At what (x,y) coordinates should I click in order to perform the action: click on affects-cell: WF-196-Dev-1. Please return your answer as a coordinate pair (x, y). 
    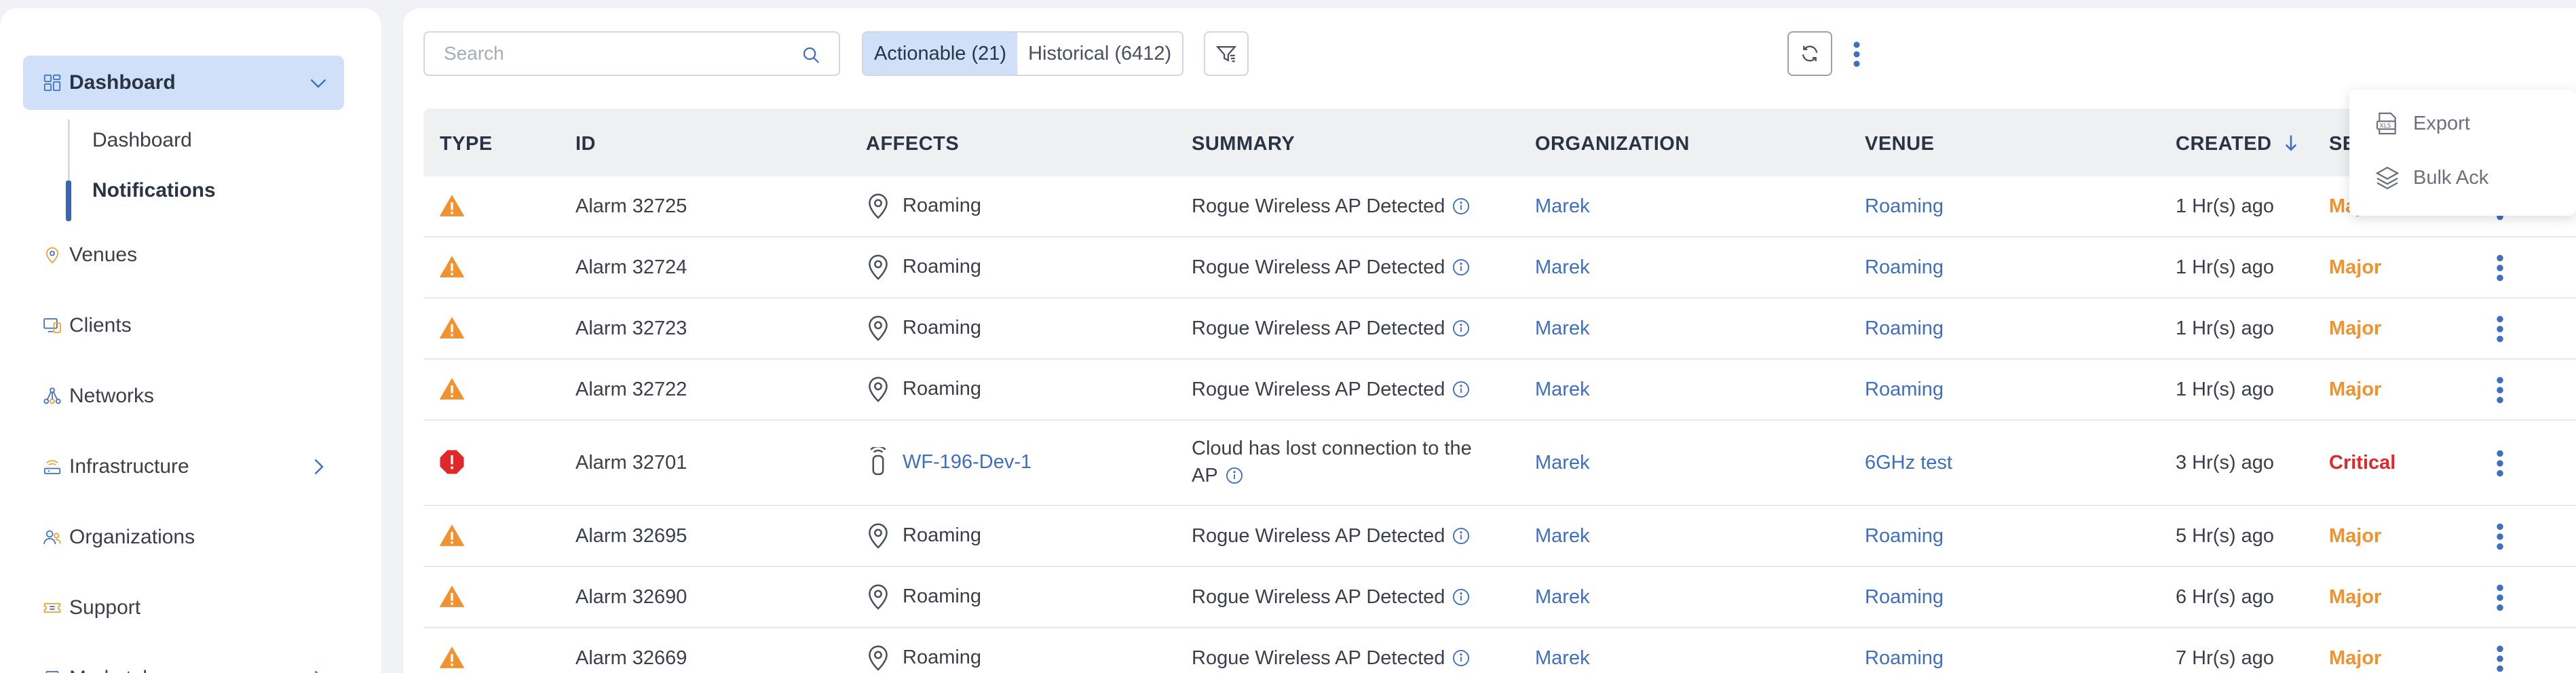
    Looking at the image, I should click on (948, 462).